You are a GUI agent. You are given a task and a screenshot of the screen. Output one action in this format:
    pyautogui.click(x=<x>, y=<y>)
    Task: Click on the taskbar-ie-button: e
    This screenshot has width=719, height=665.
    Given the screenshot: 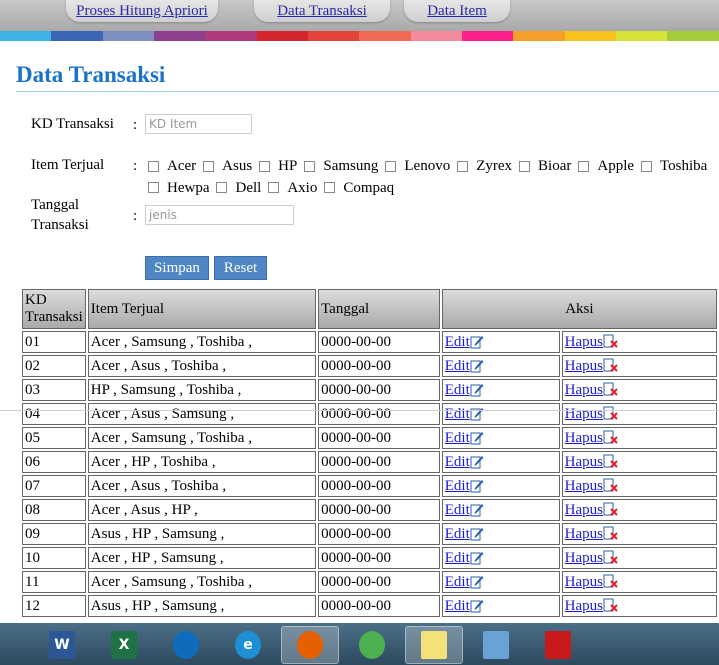 What is the action you would take?
    pyautogui.click(x=248, y=645)
    